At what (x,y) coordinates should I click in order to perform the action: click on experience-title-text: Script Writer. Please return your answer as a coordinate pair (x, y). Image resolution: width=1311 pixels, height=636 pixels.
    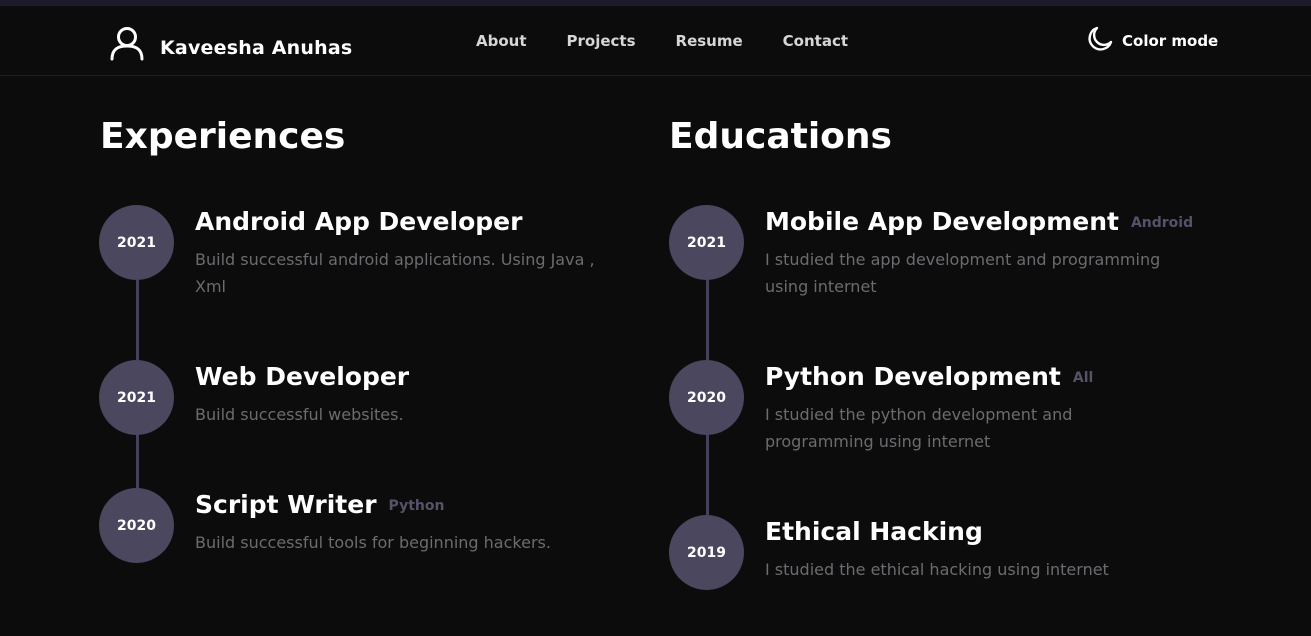
    Looking at the image, I should click on (286, 504).